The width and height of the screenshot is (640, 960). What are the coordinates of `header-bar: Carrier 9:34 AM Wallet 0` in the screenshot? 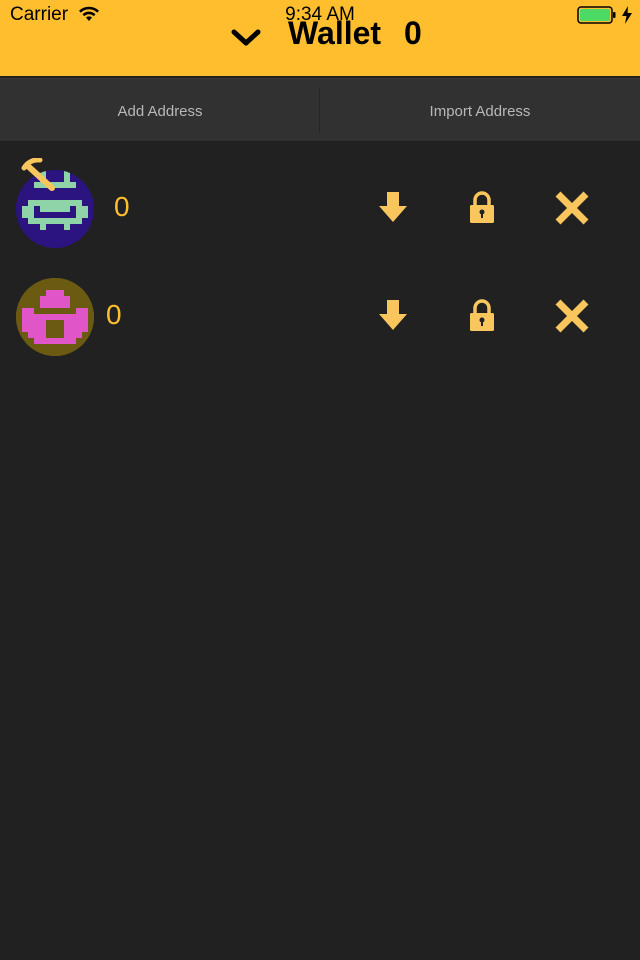 It's located at (320, 38).